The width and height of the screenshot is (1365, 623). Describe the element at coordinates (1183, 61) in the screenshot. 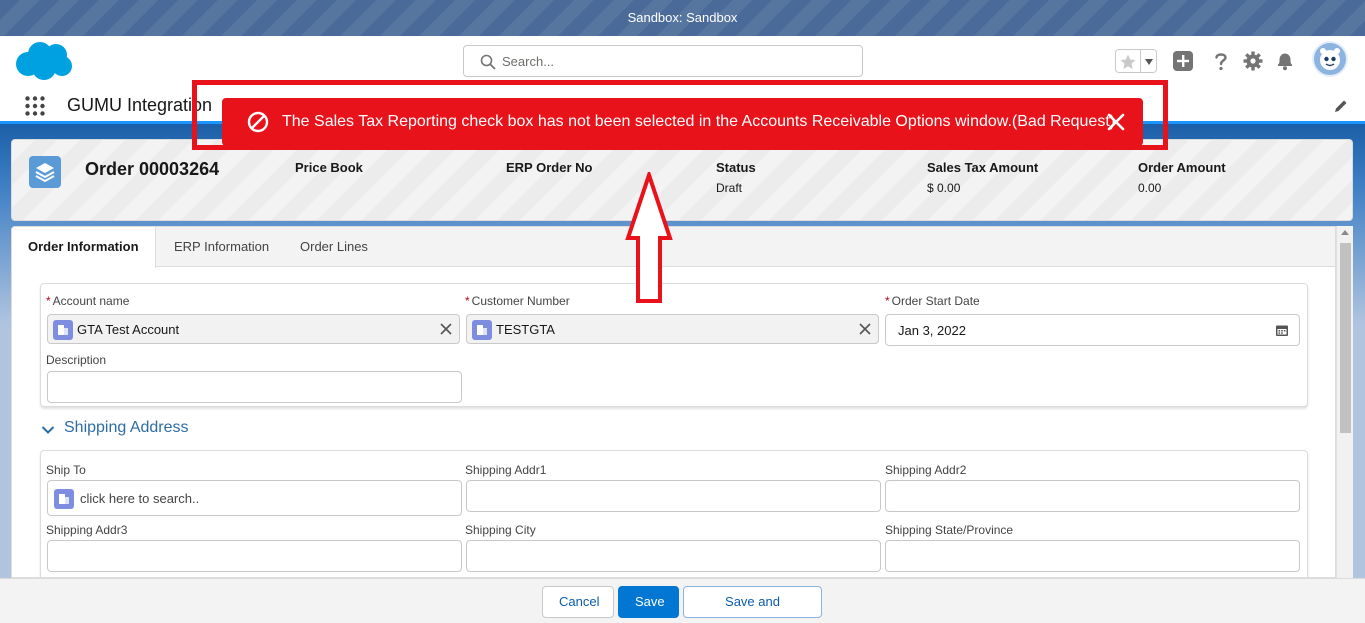

I see `add-icon` at that location.